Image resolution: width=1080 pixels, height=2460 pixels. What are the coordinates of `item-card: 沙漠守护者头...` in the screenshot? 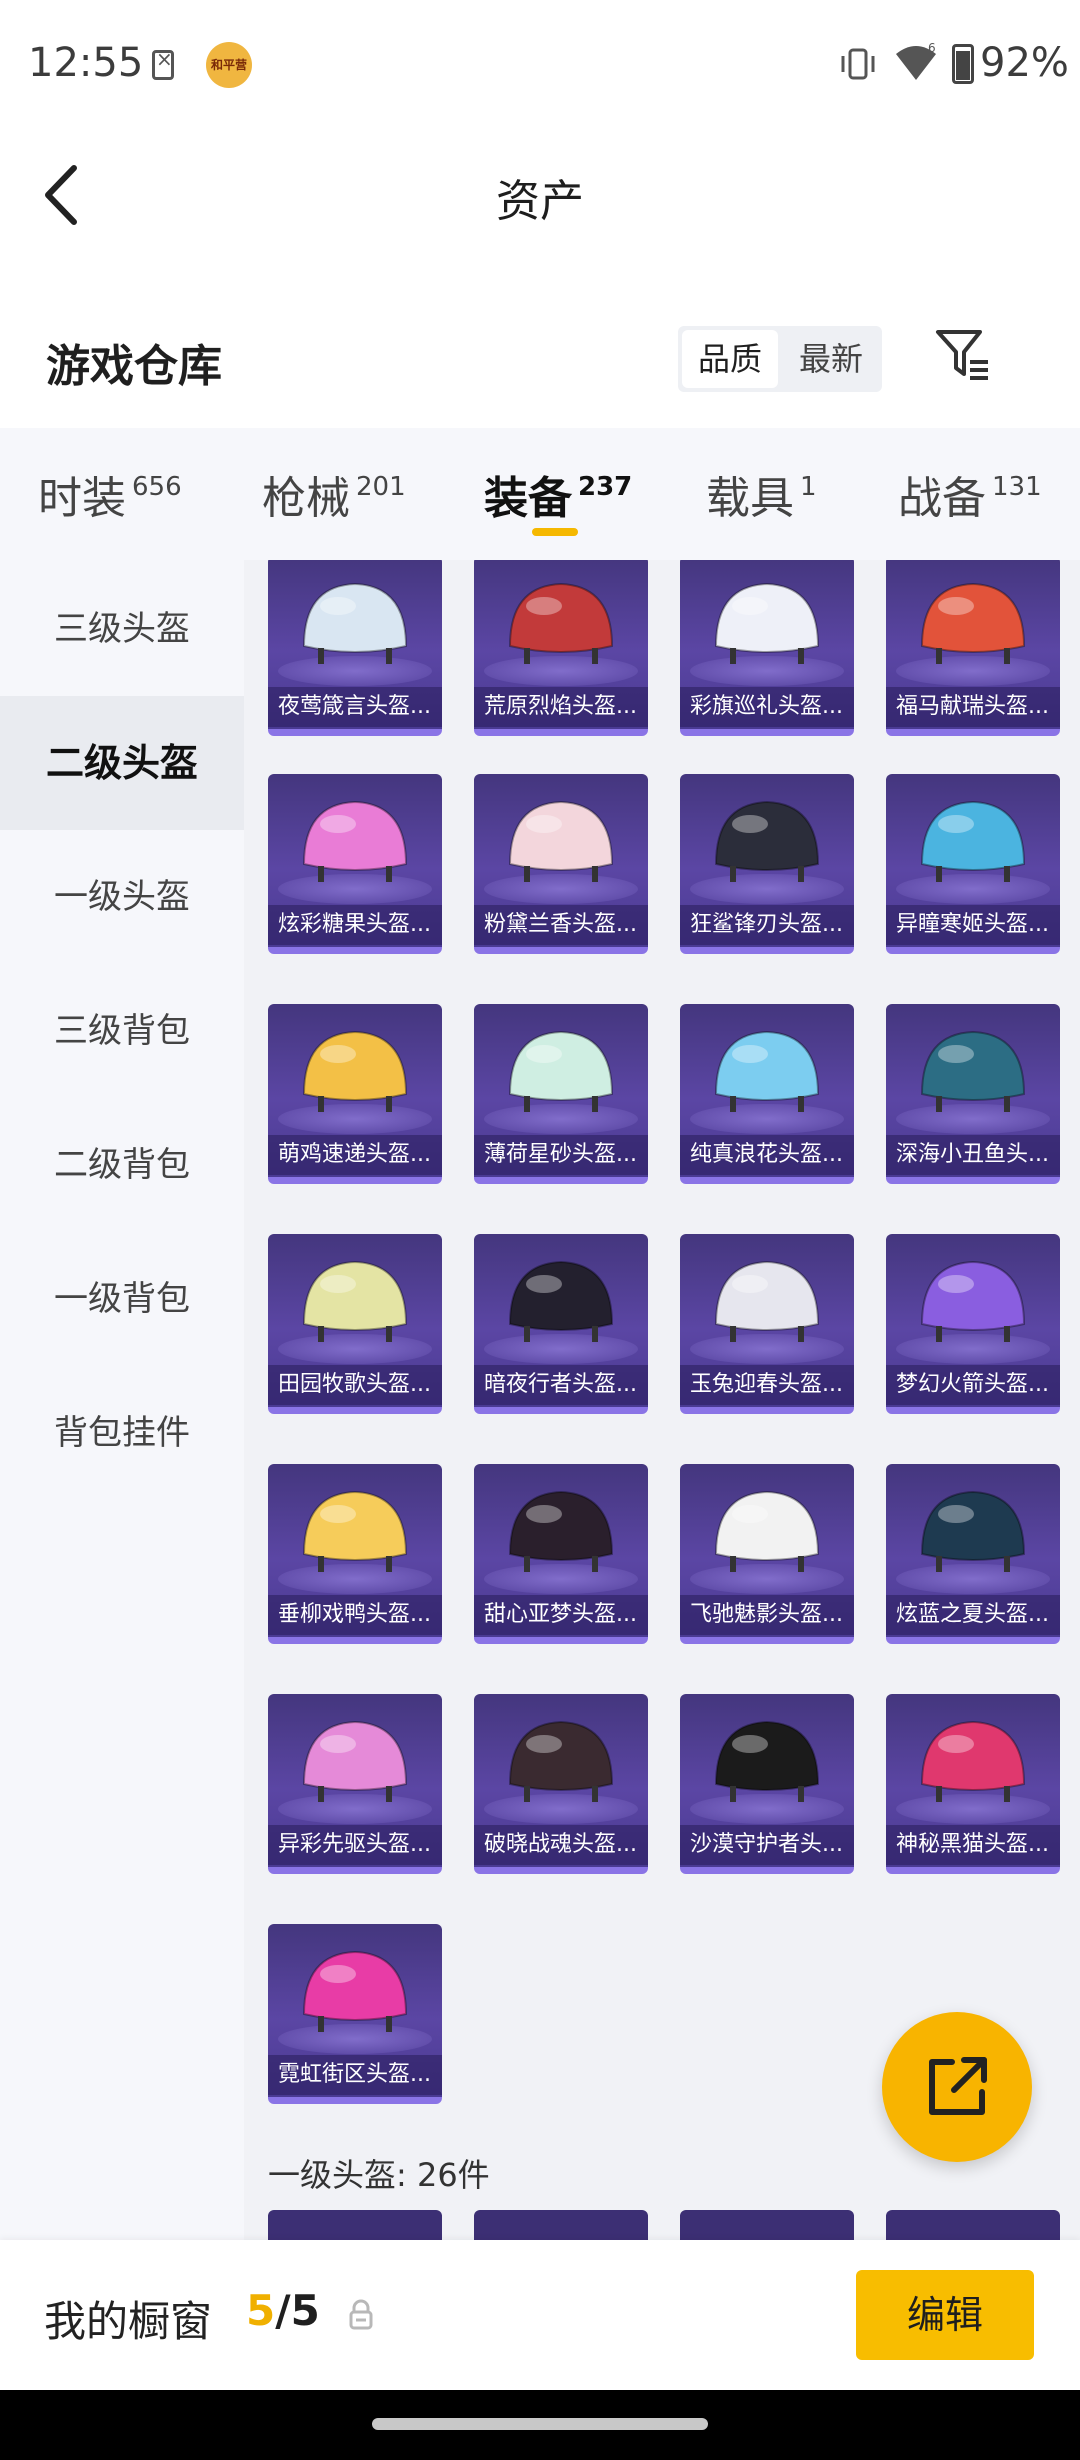 It's located at (767, 1784).